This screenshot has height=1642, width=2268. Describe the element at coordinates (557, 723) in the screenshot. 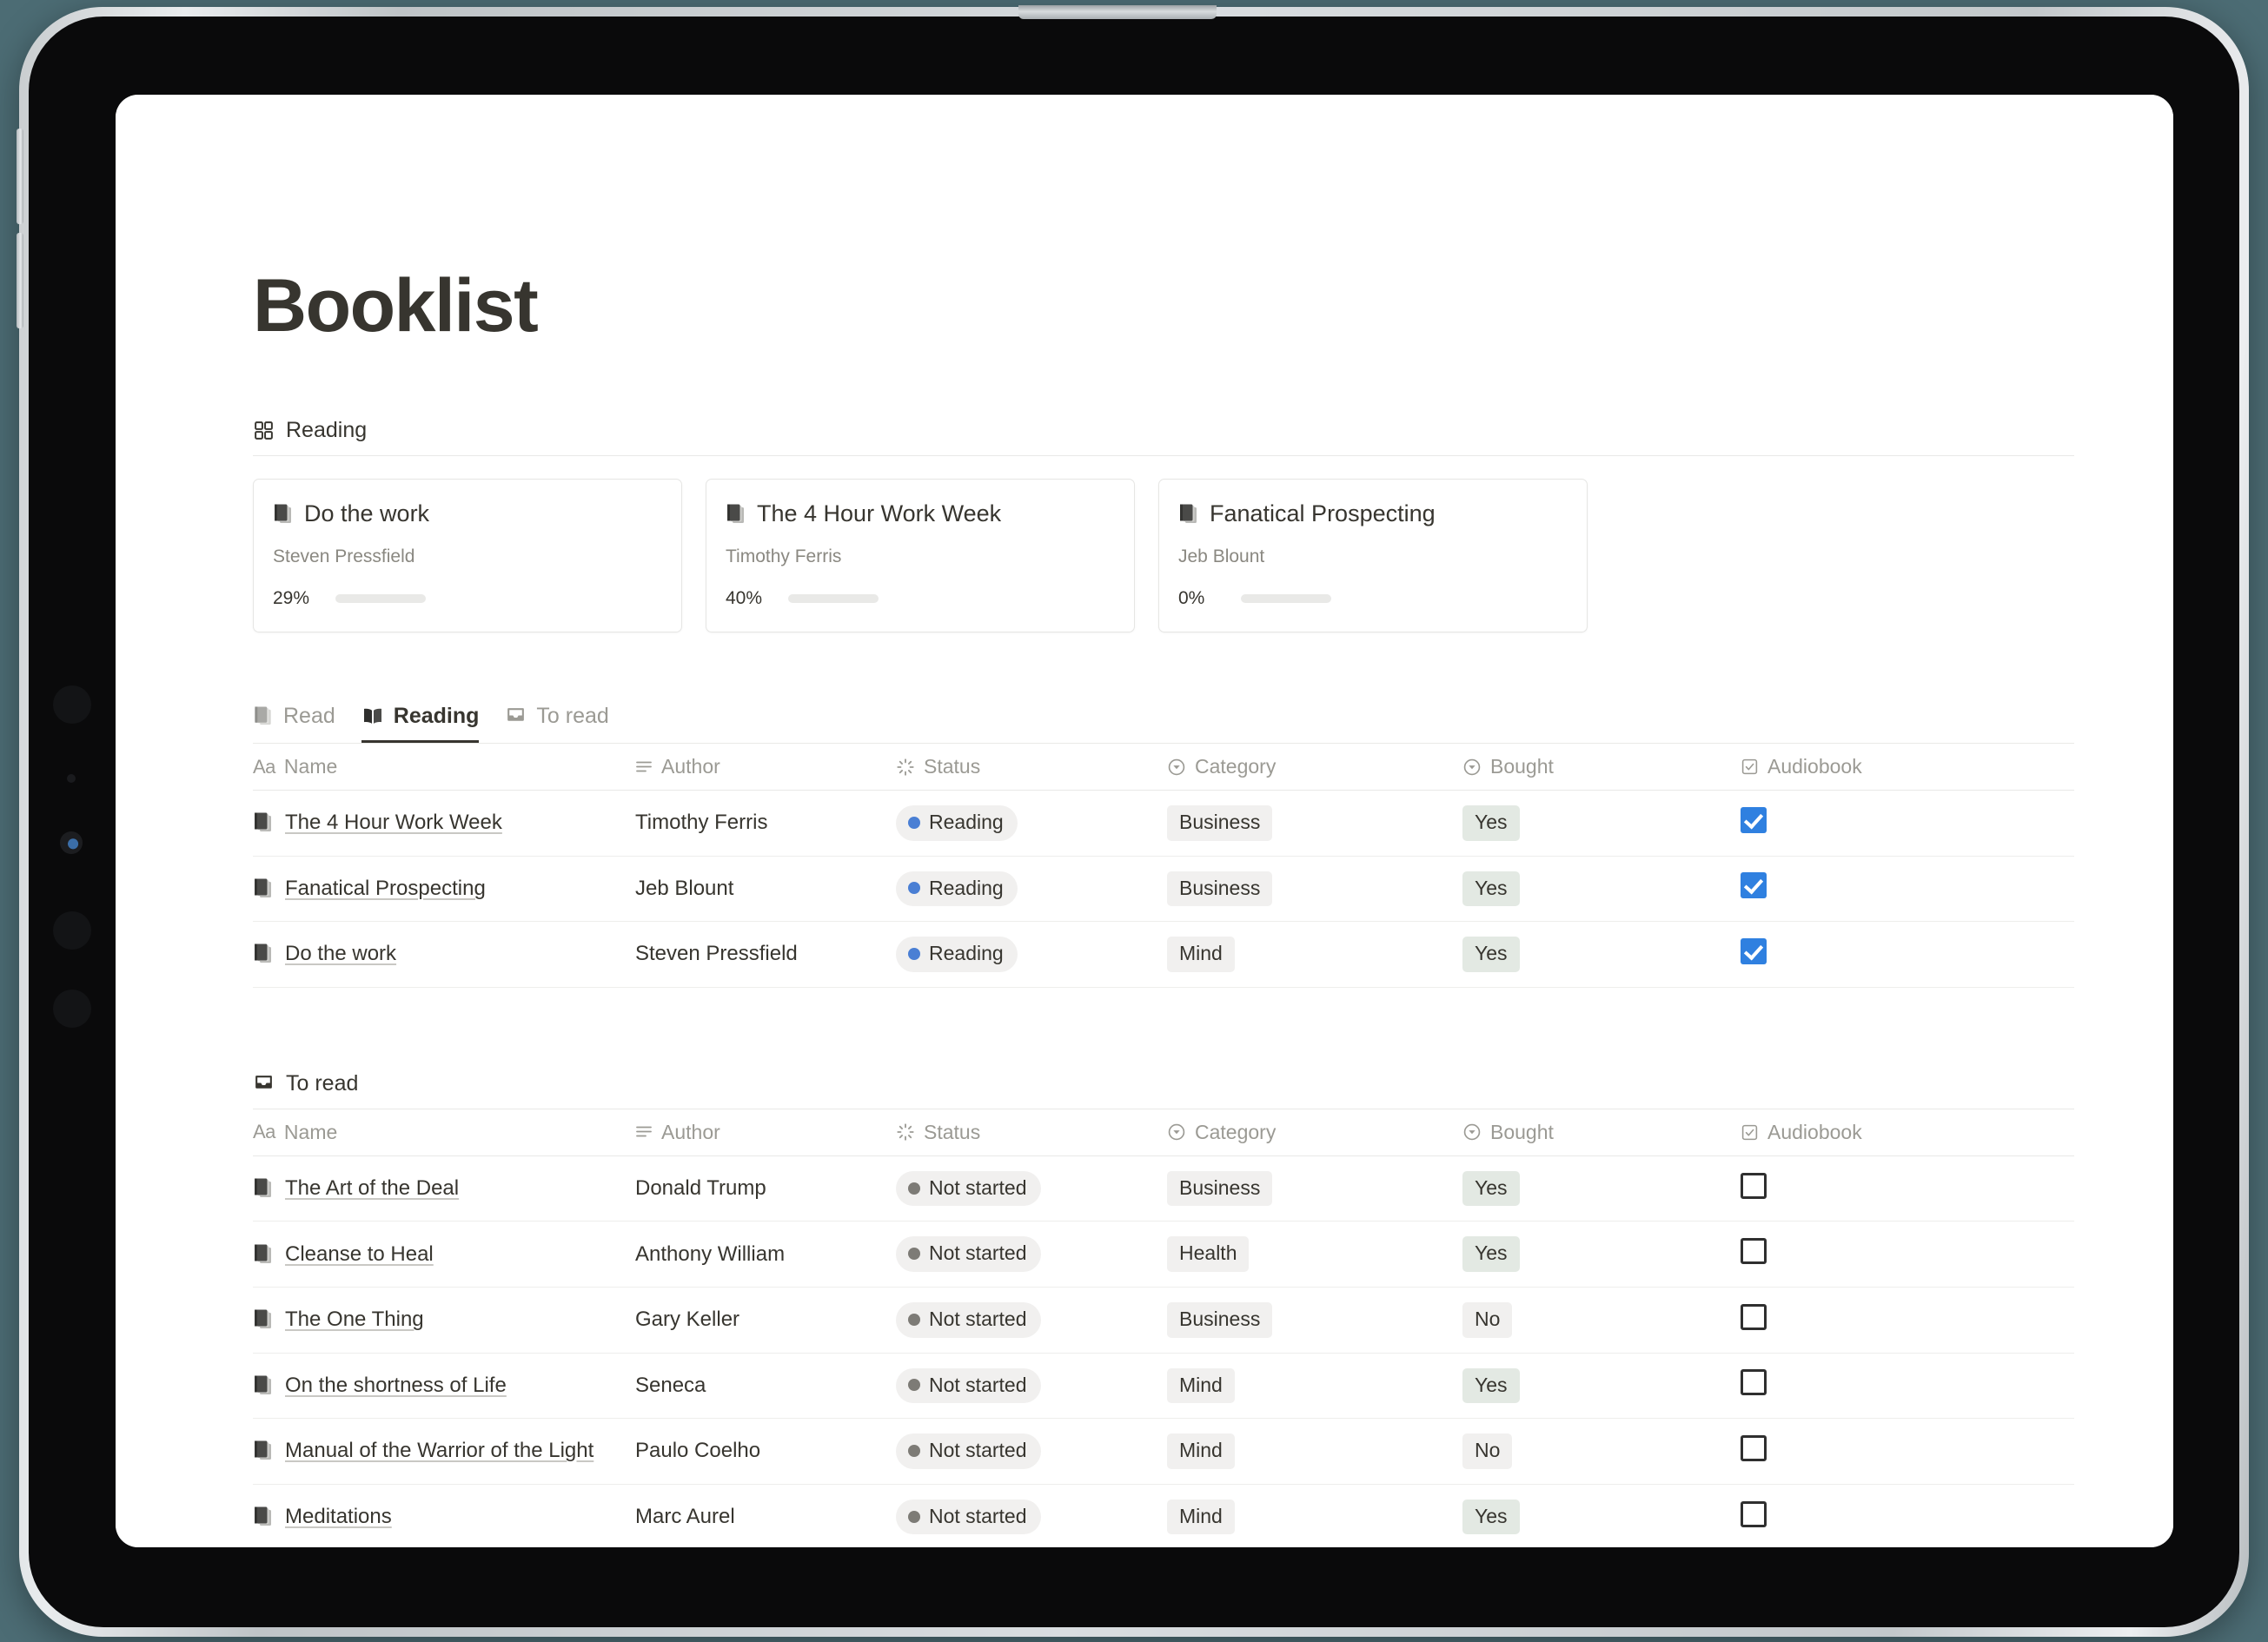

I see `tab-to-read: To read` at that location.